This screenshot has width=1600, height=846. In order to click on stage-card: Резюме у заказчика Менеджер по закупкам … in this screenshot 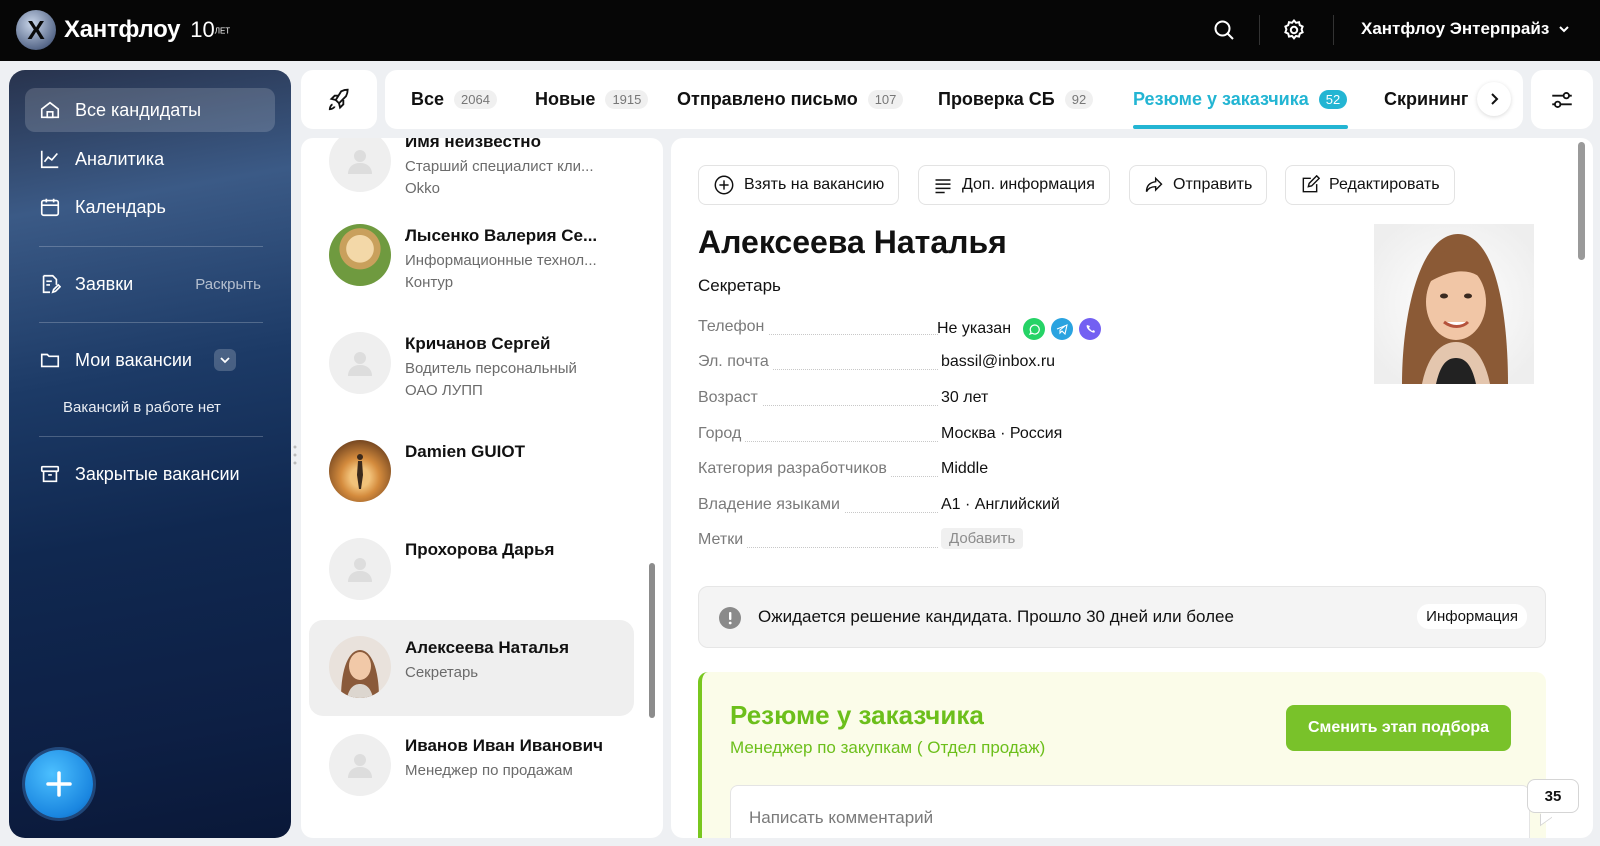, I will do `click(1122, 755)`.